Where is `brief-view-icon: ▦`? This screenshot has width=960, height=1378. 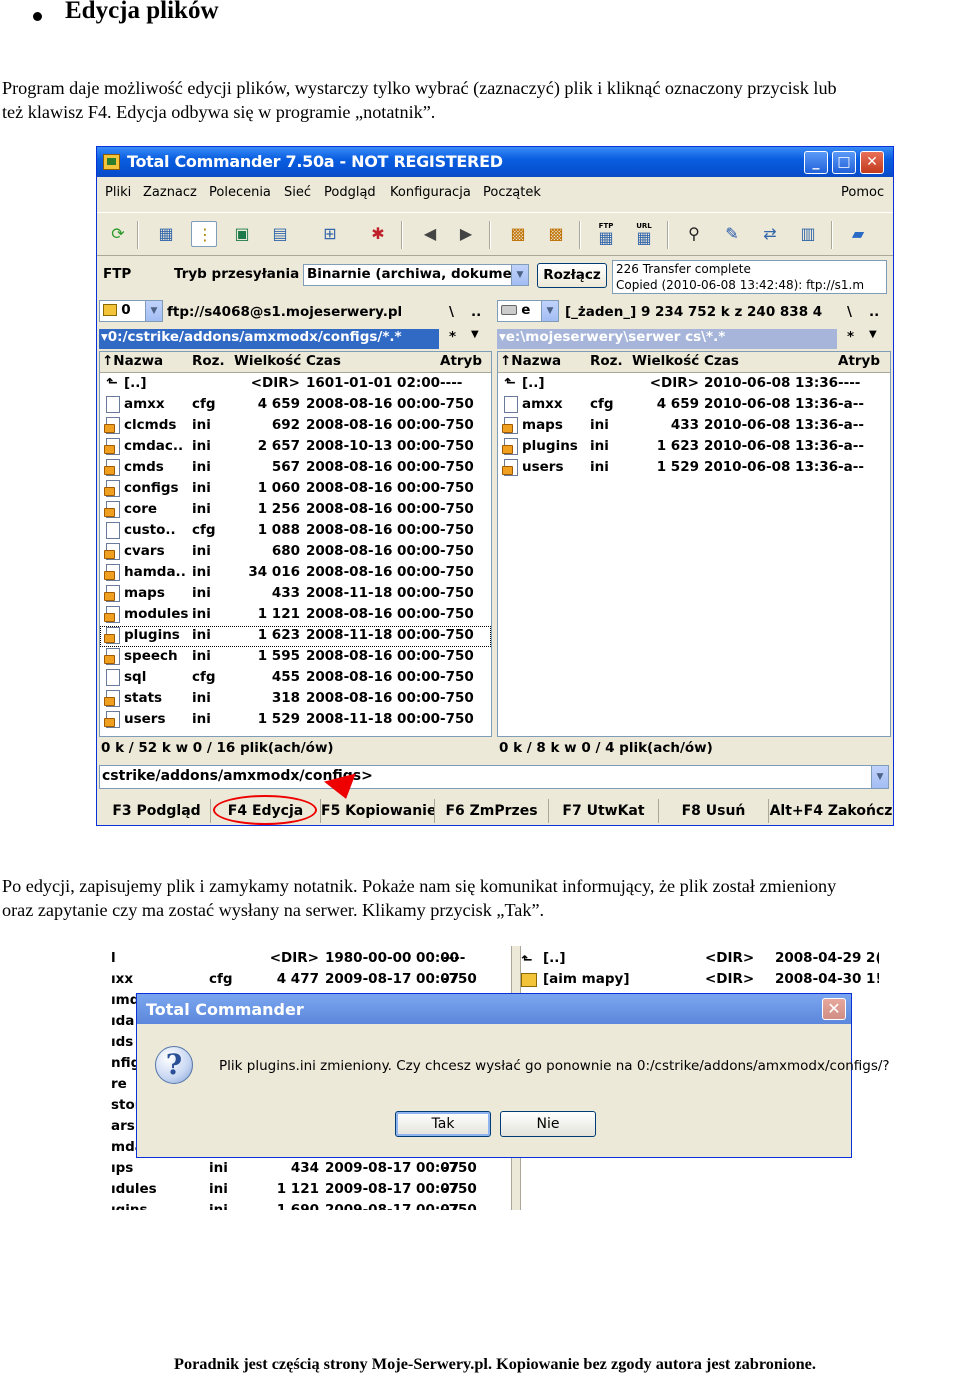
brief-view-icon: ▦ is located at coordinates (166, 234).